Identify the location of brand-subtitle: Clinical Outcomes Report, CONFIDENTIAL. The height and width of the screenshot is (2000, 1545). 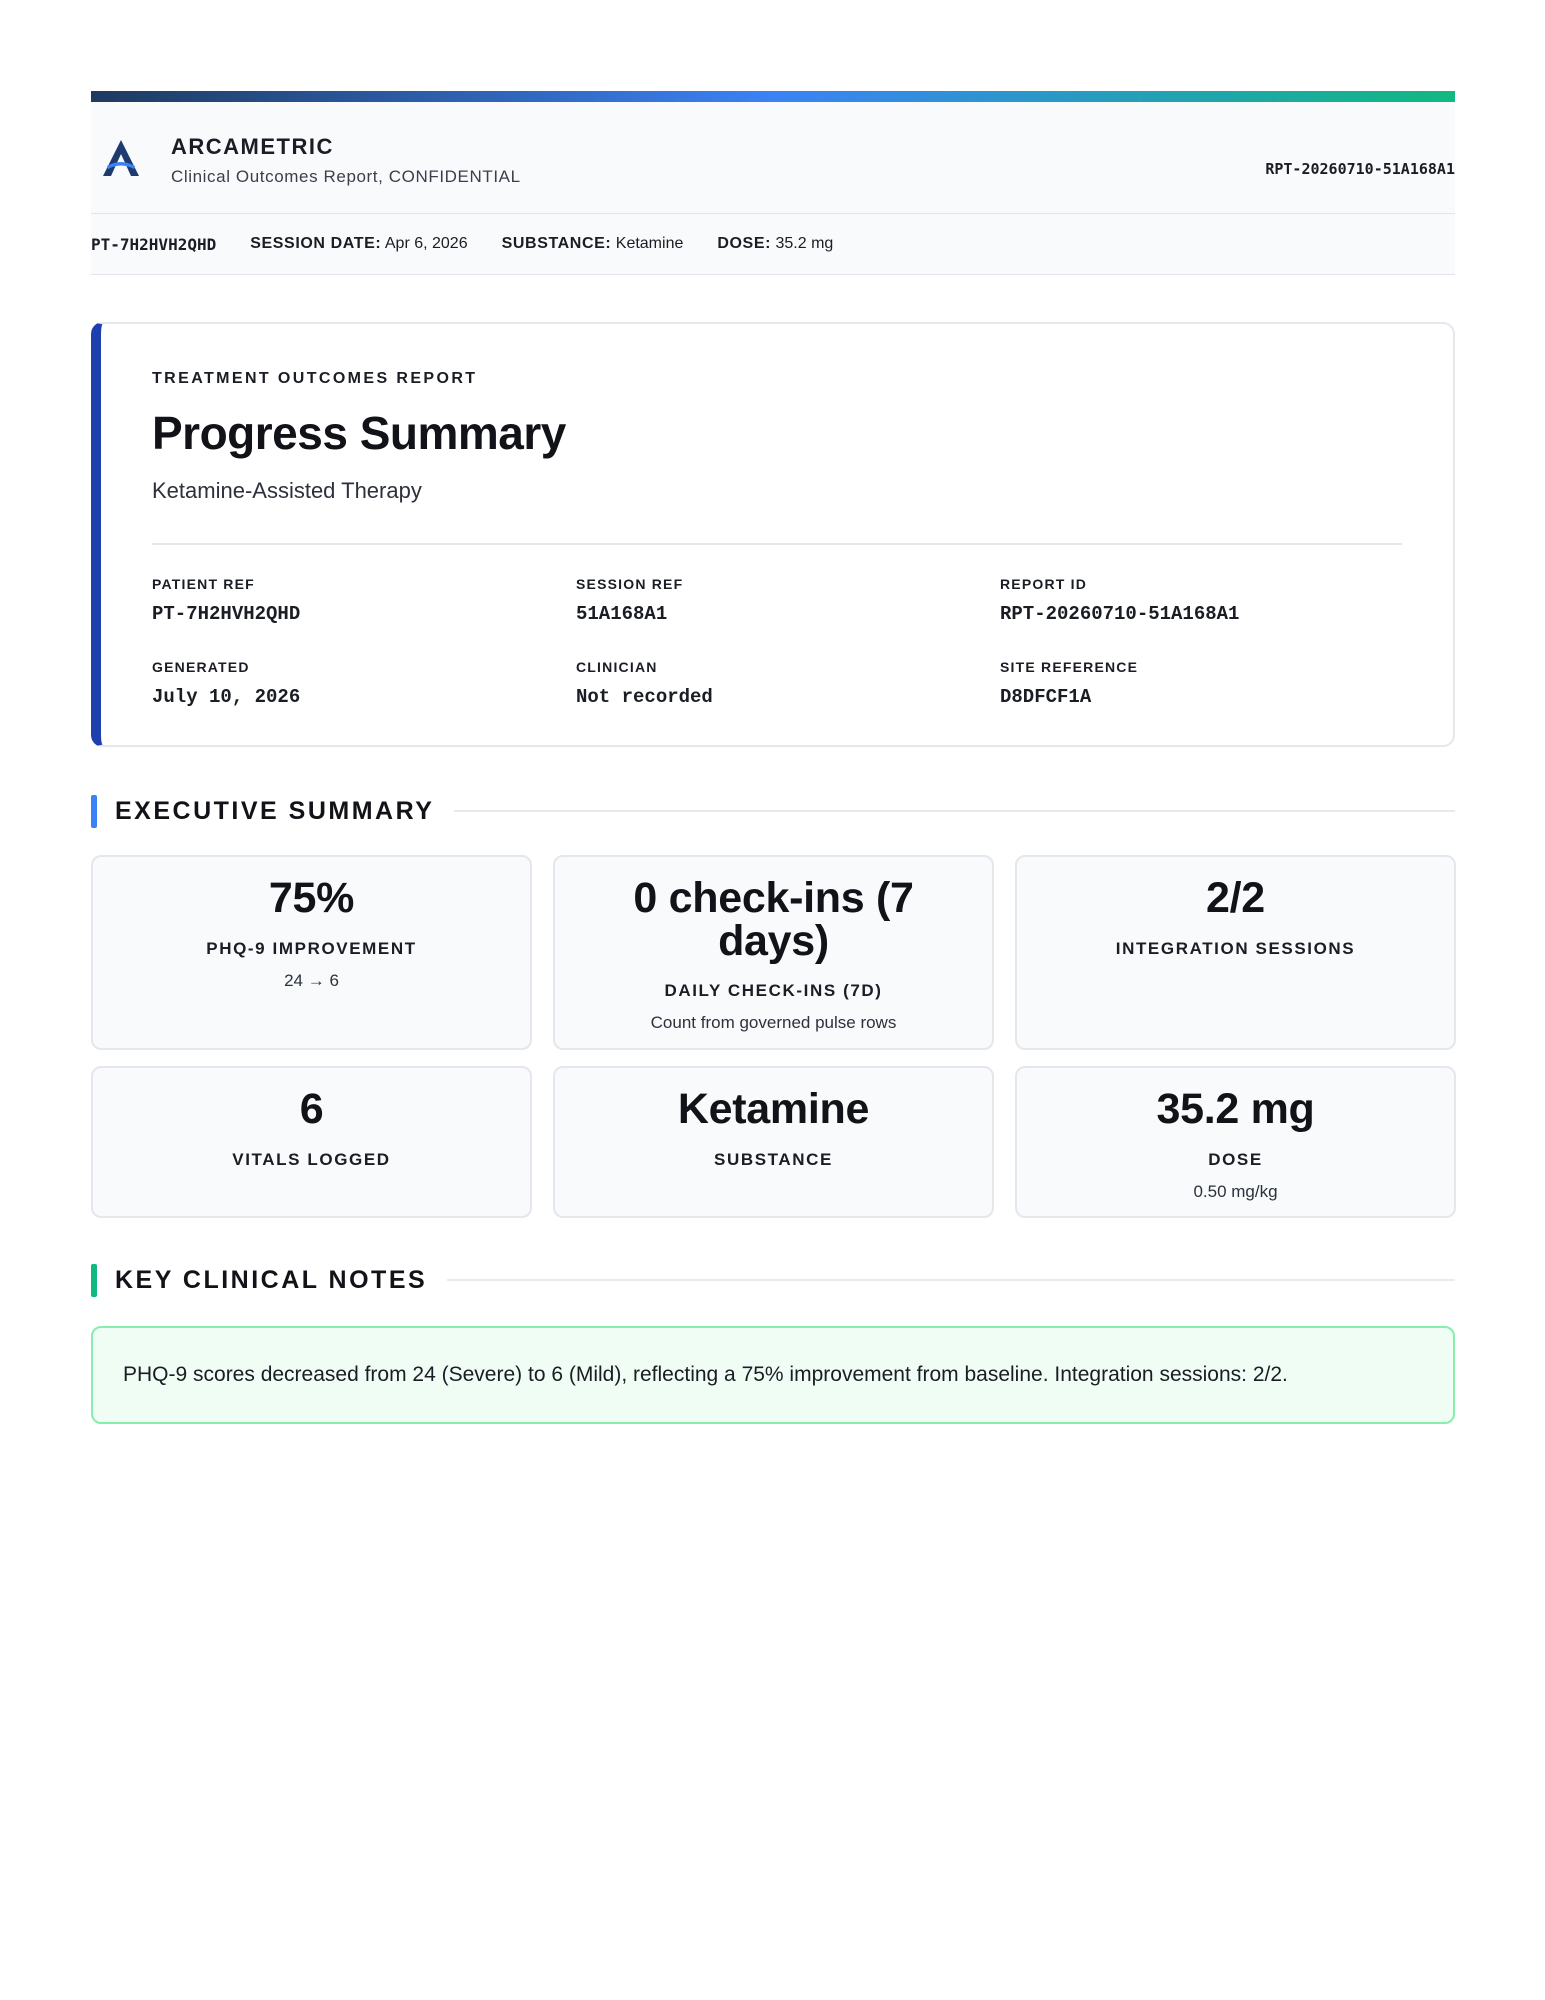
(346, 176).